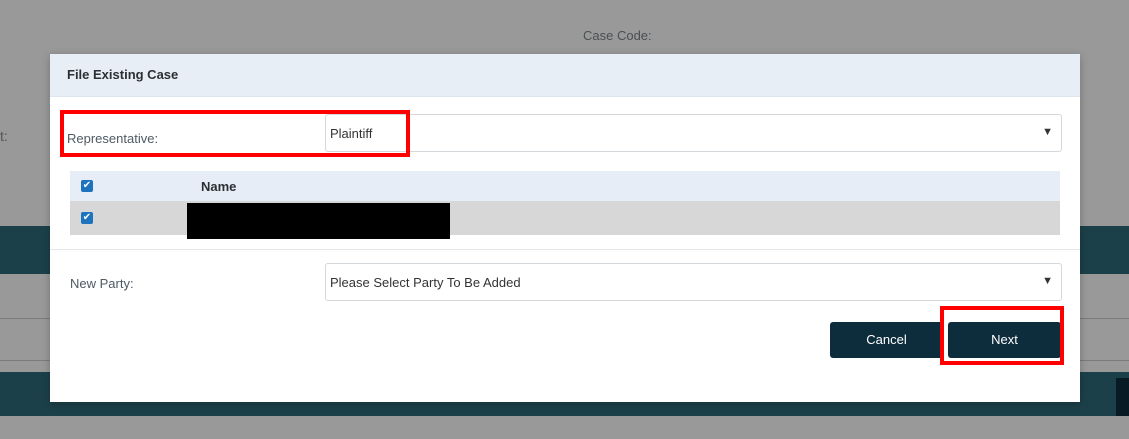  What do you see at coordinates (318, 221) in the screenshot?
I see `redacted-party-name` at bounding box center [318, 221].